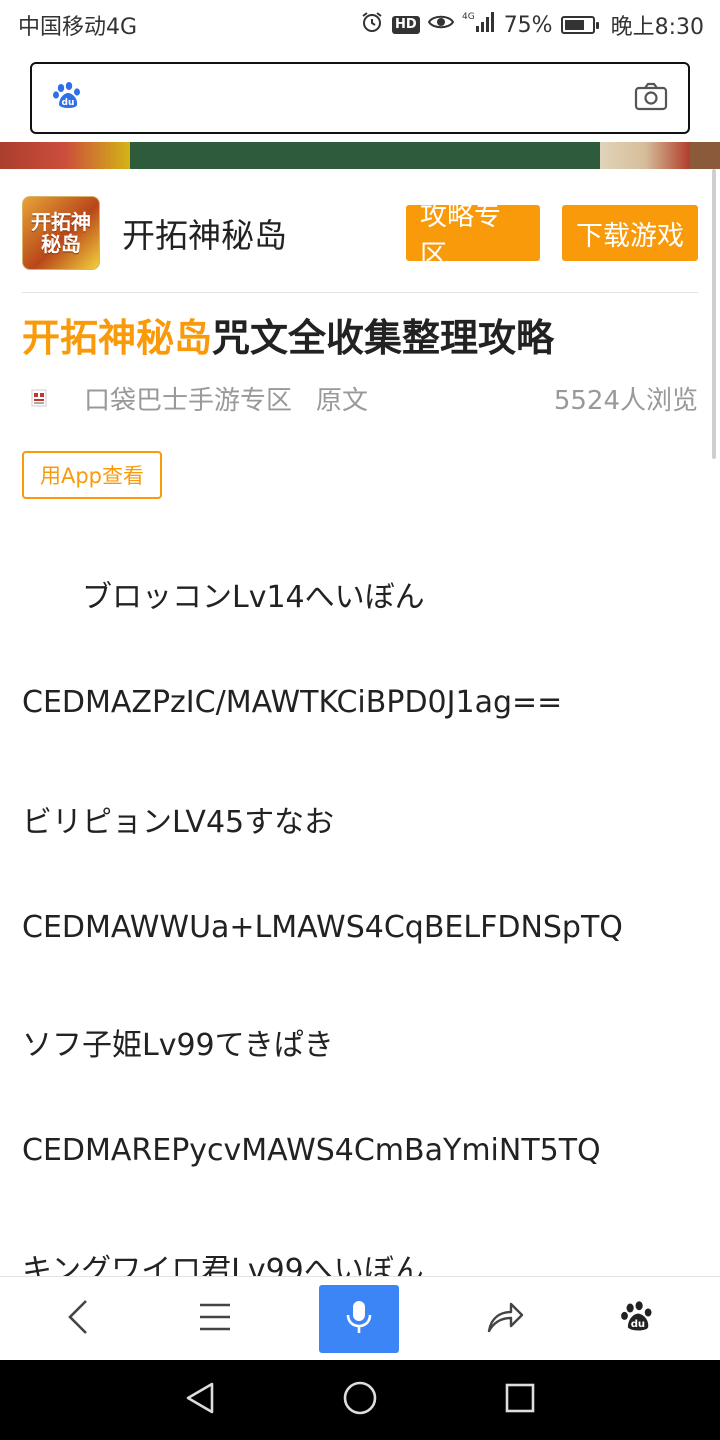  Describe the element at coordinates (406, 25) in the screenshot. I see `hd-icon: HD` at that location.